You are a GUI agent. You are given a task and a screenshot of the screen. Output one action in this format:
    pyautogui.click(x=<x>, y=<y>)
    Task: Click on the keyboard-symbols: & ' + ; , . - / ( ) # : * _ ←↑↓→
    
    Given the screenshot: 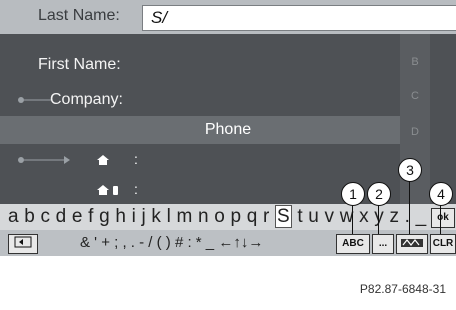 What is the action you would take?
    pyautogui.click(x=171, y=242)
    